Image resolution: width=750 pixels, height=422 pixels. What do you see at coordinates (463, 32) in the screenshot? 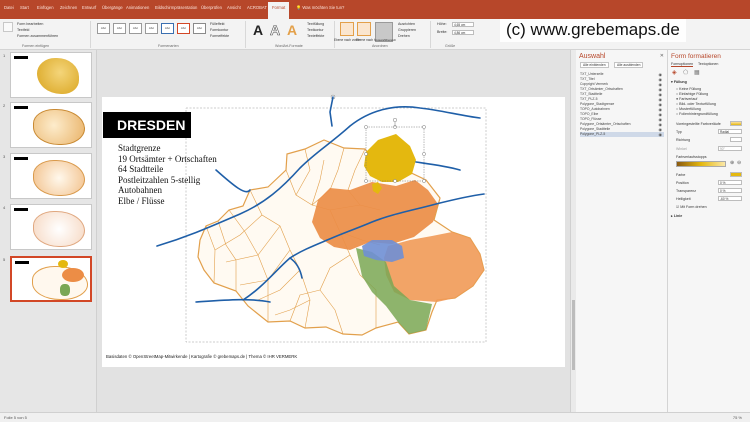
I see `width-input: 4,86 cm` at bounding box center [463, 32].